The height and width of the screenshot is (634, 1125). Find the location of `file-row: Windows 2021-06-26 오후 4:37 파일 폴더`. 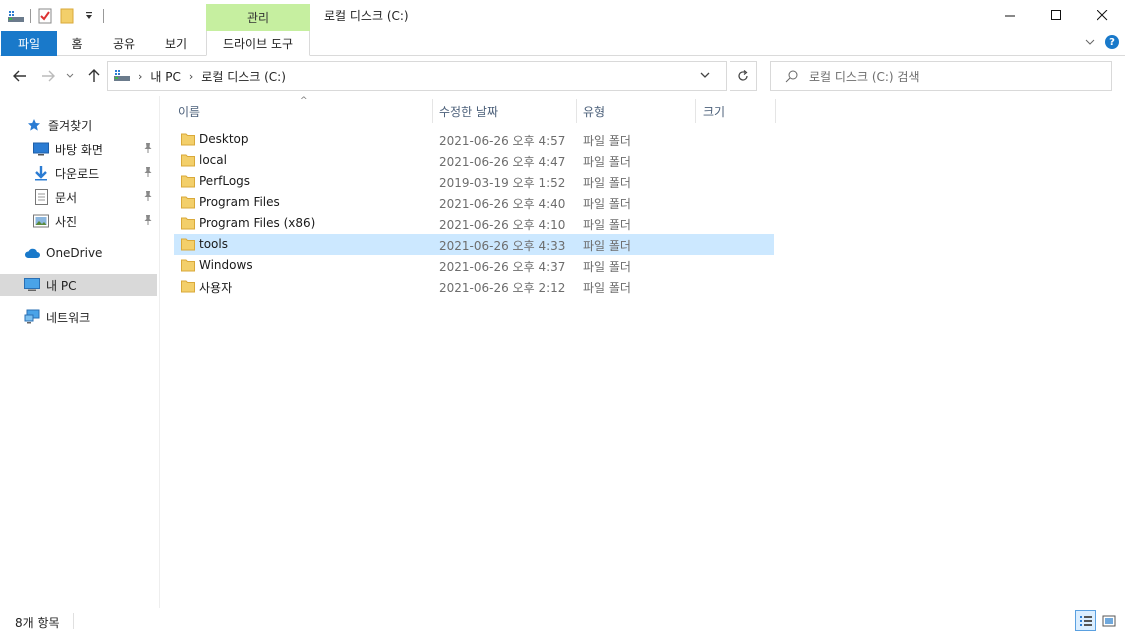

file-row: Windows 2021-06-26 오후 4:37 파일 폴더 is located at coordinates (474, 265).